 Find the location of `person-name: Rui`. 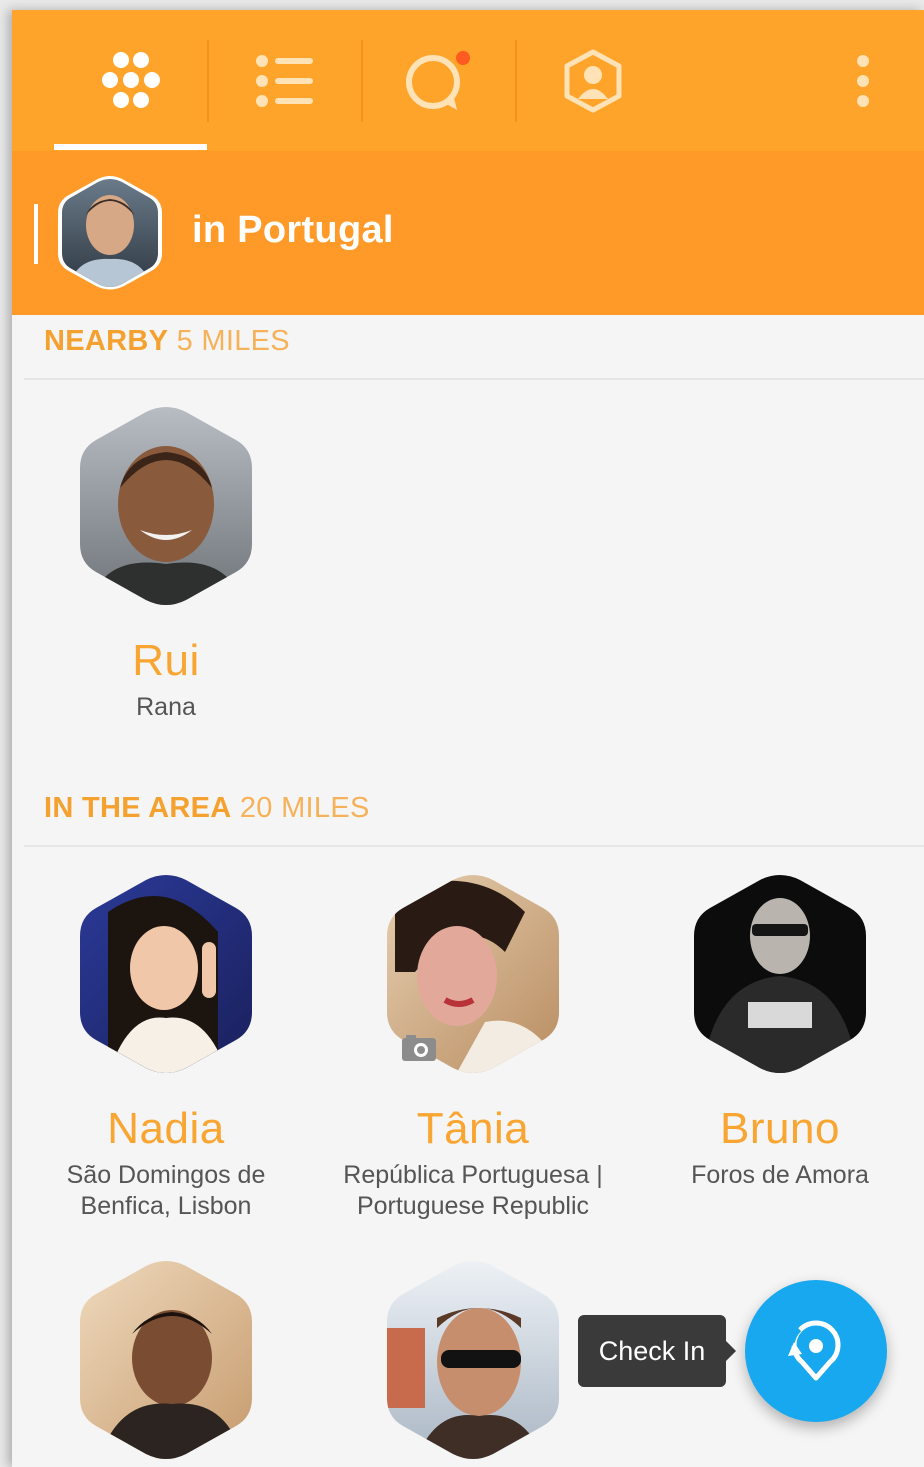

person-name: Rui is located at coordinates (166, 660).